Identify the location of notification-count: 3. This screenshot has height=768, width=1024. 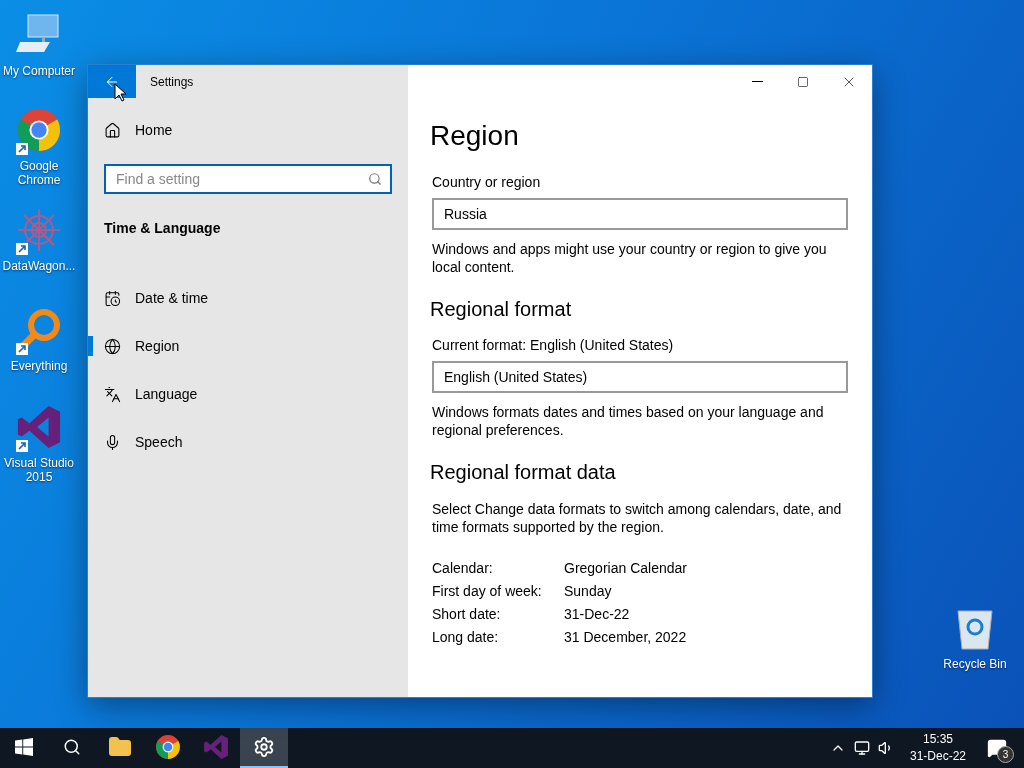
(1005, 754).